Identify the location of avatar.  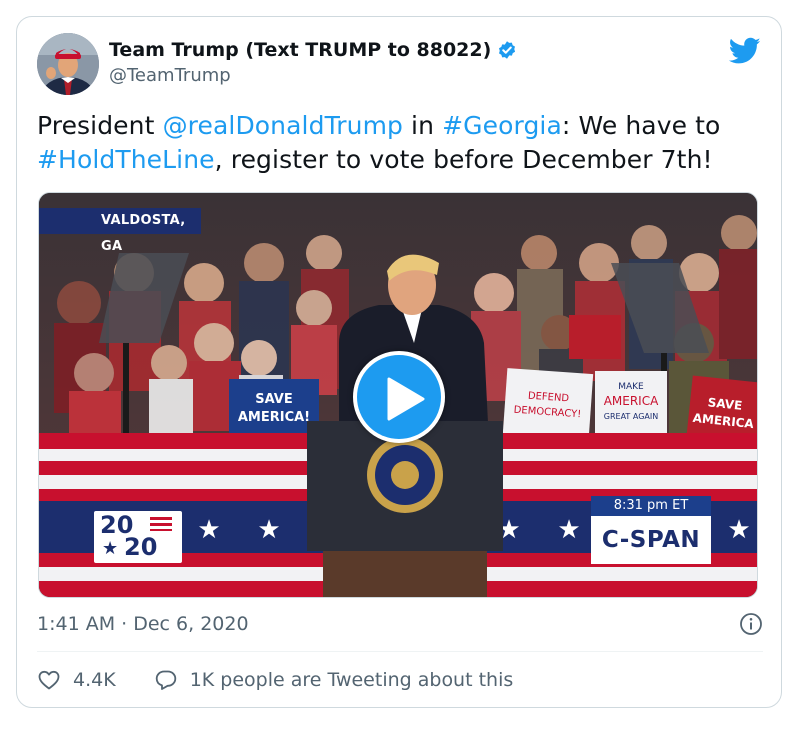
(68, 64).